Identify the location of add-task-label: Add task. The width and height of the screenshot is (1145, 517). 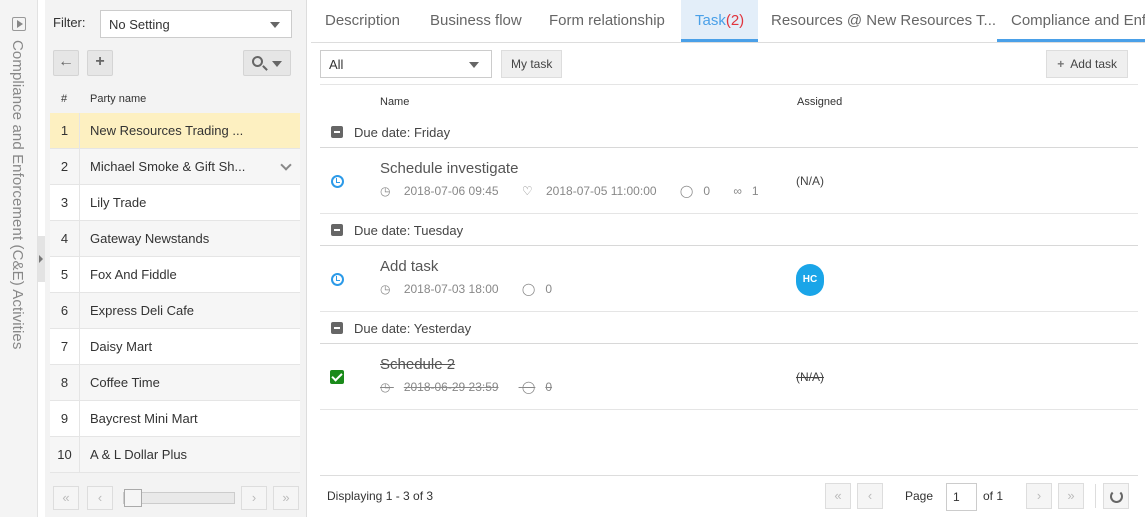
(1093, 64).